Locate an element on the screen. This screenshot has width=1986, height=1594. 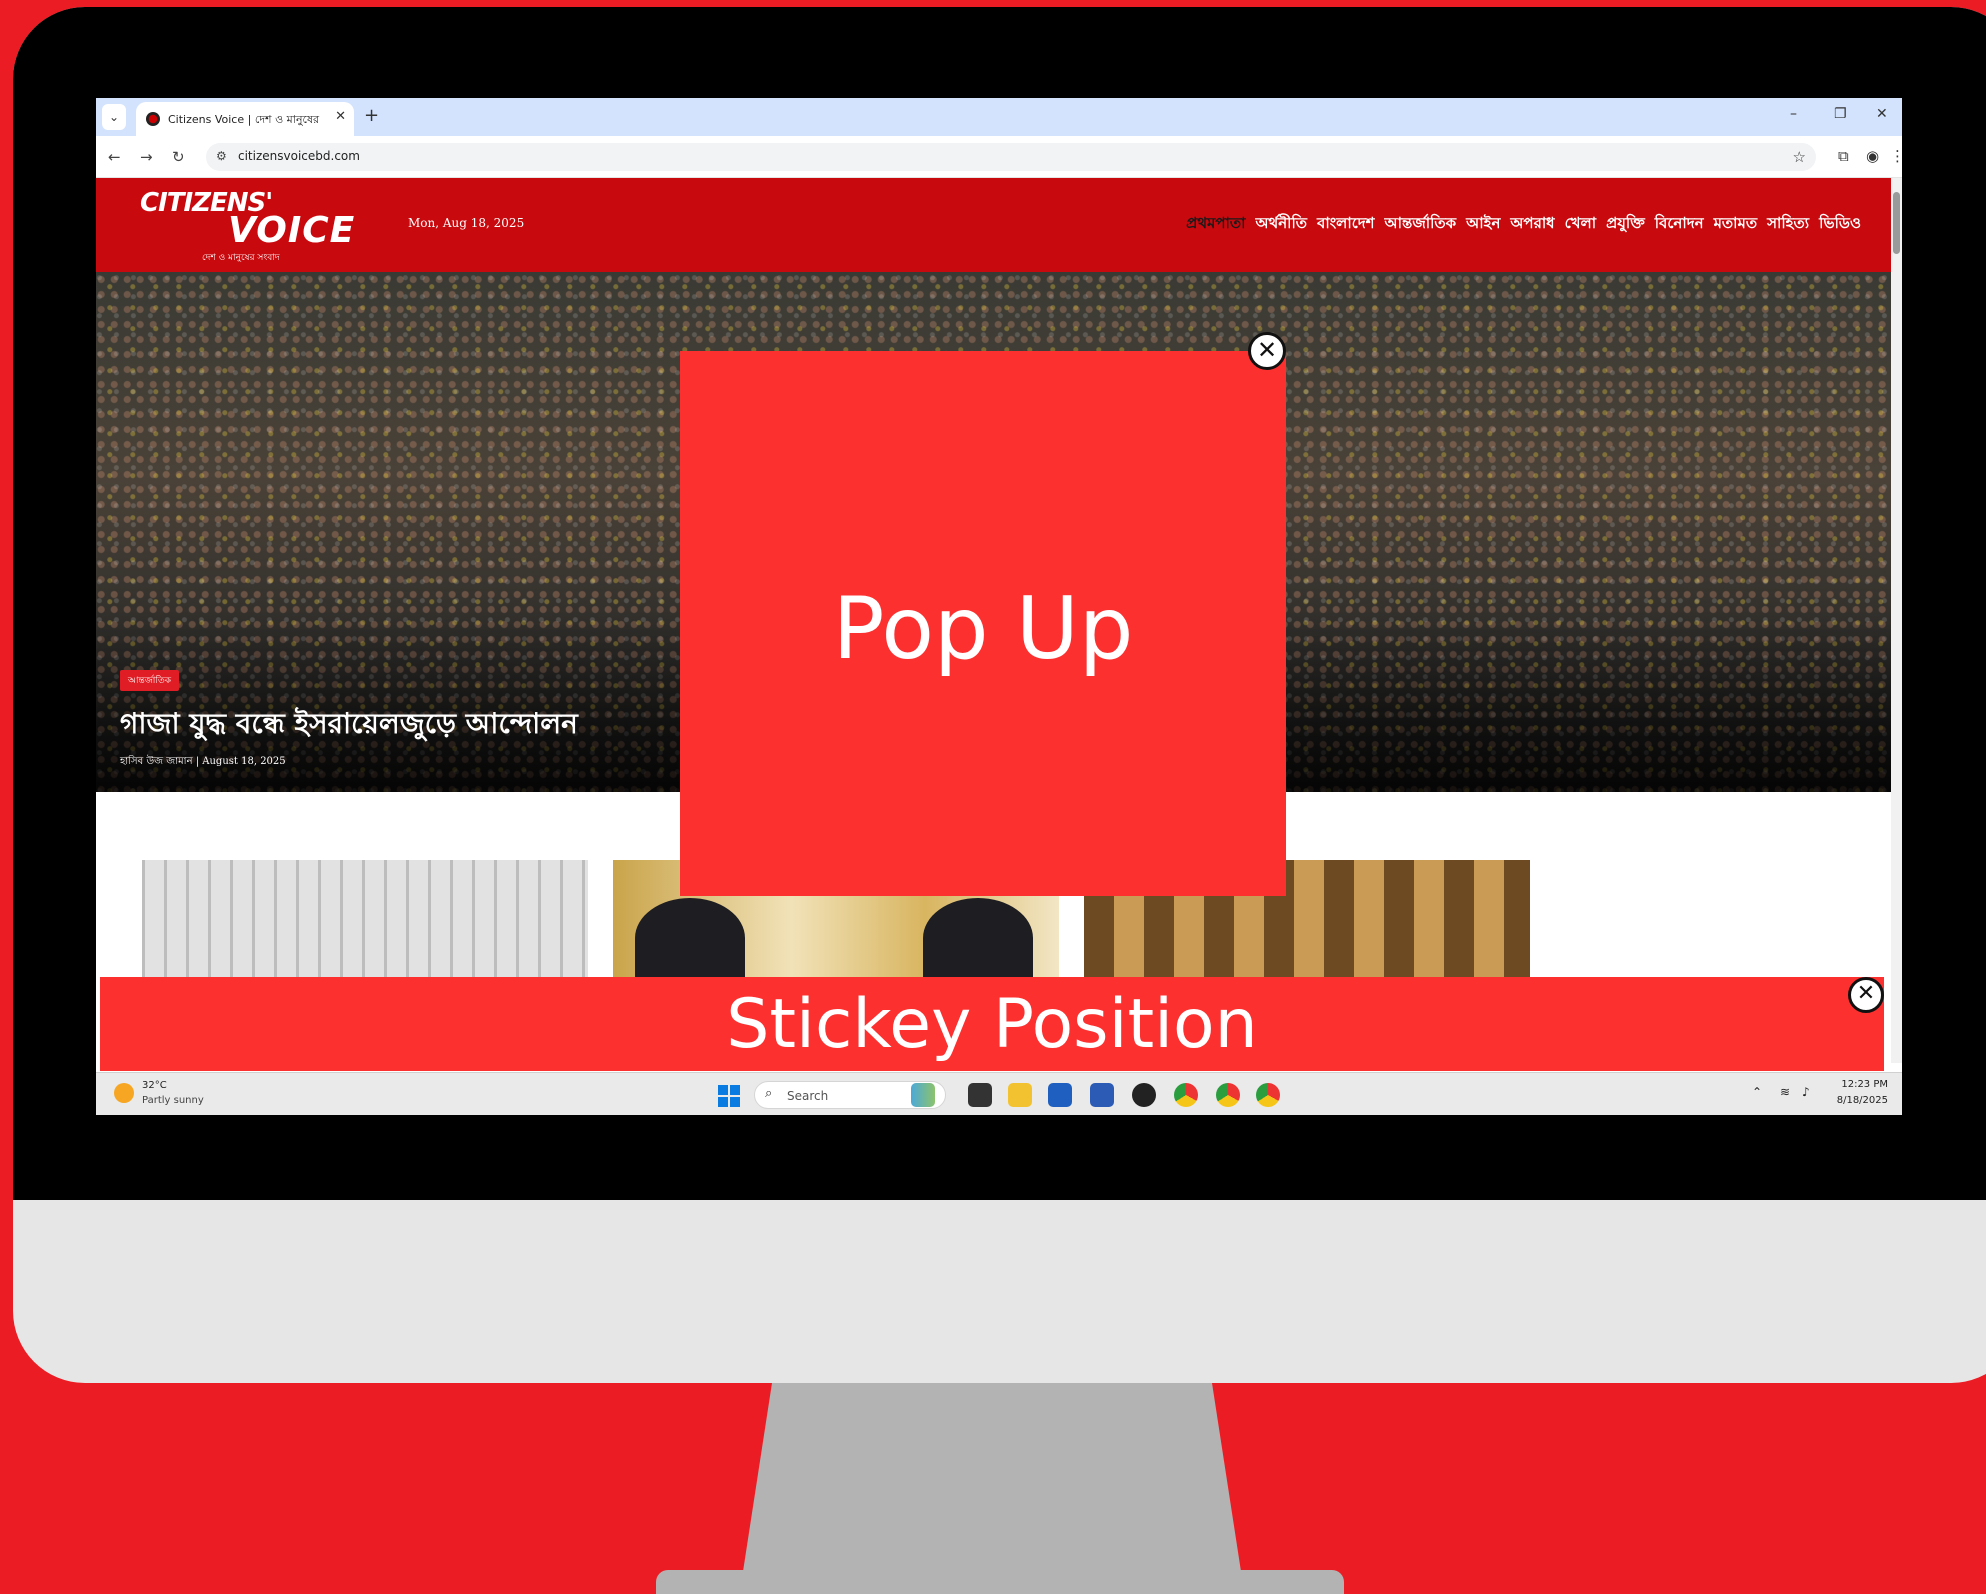
nav-item-opinion: মতামত is located at coordinates (1736, 224).